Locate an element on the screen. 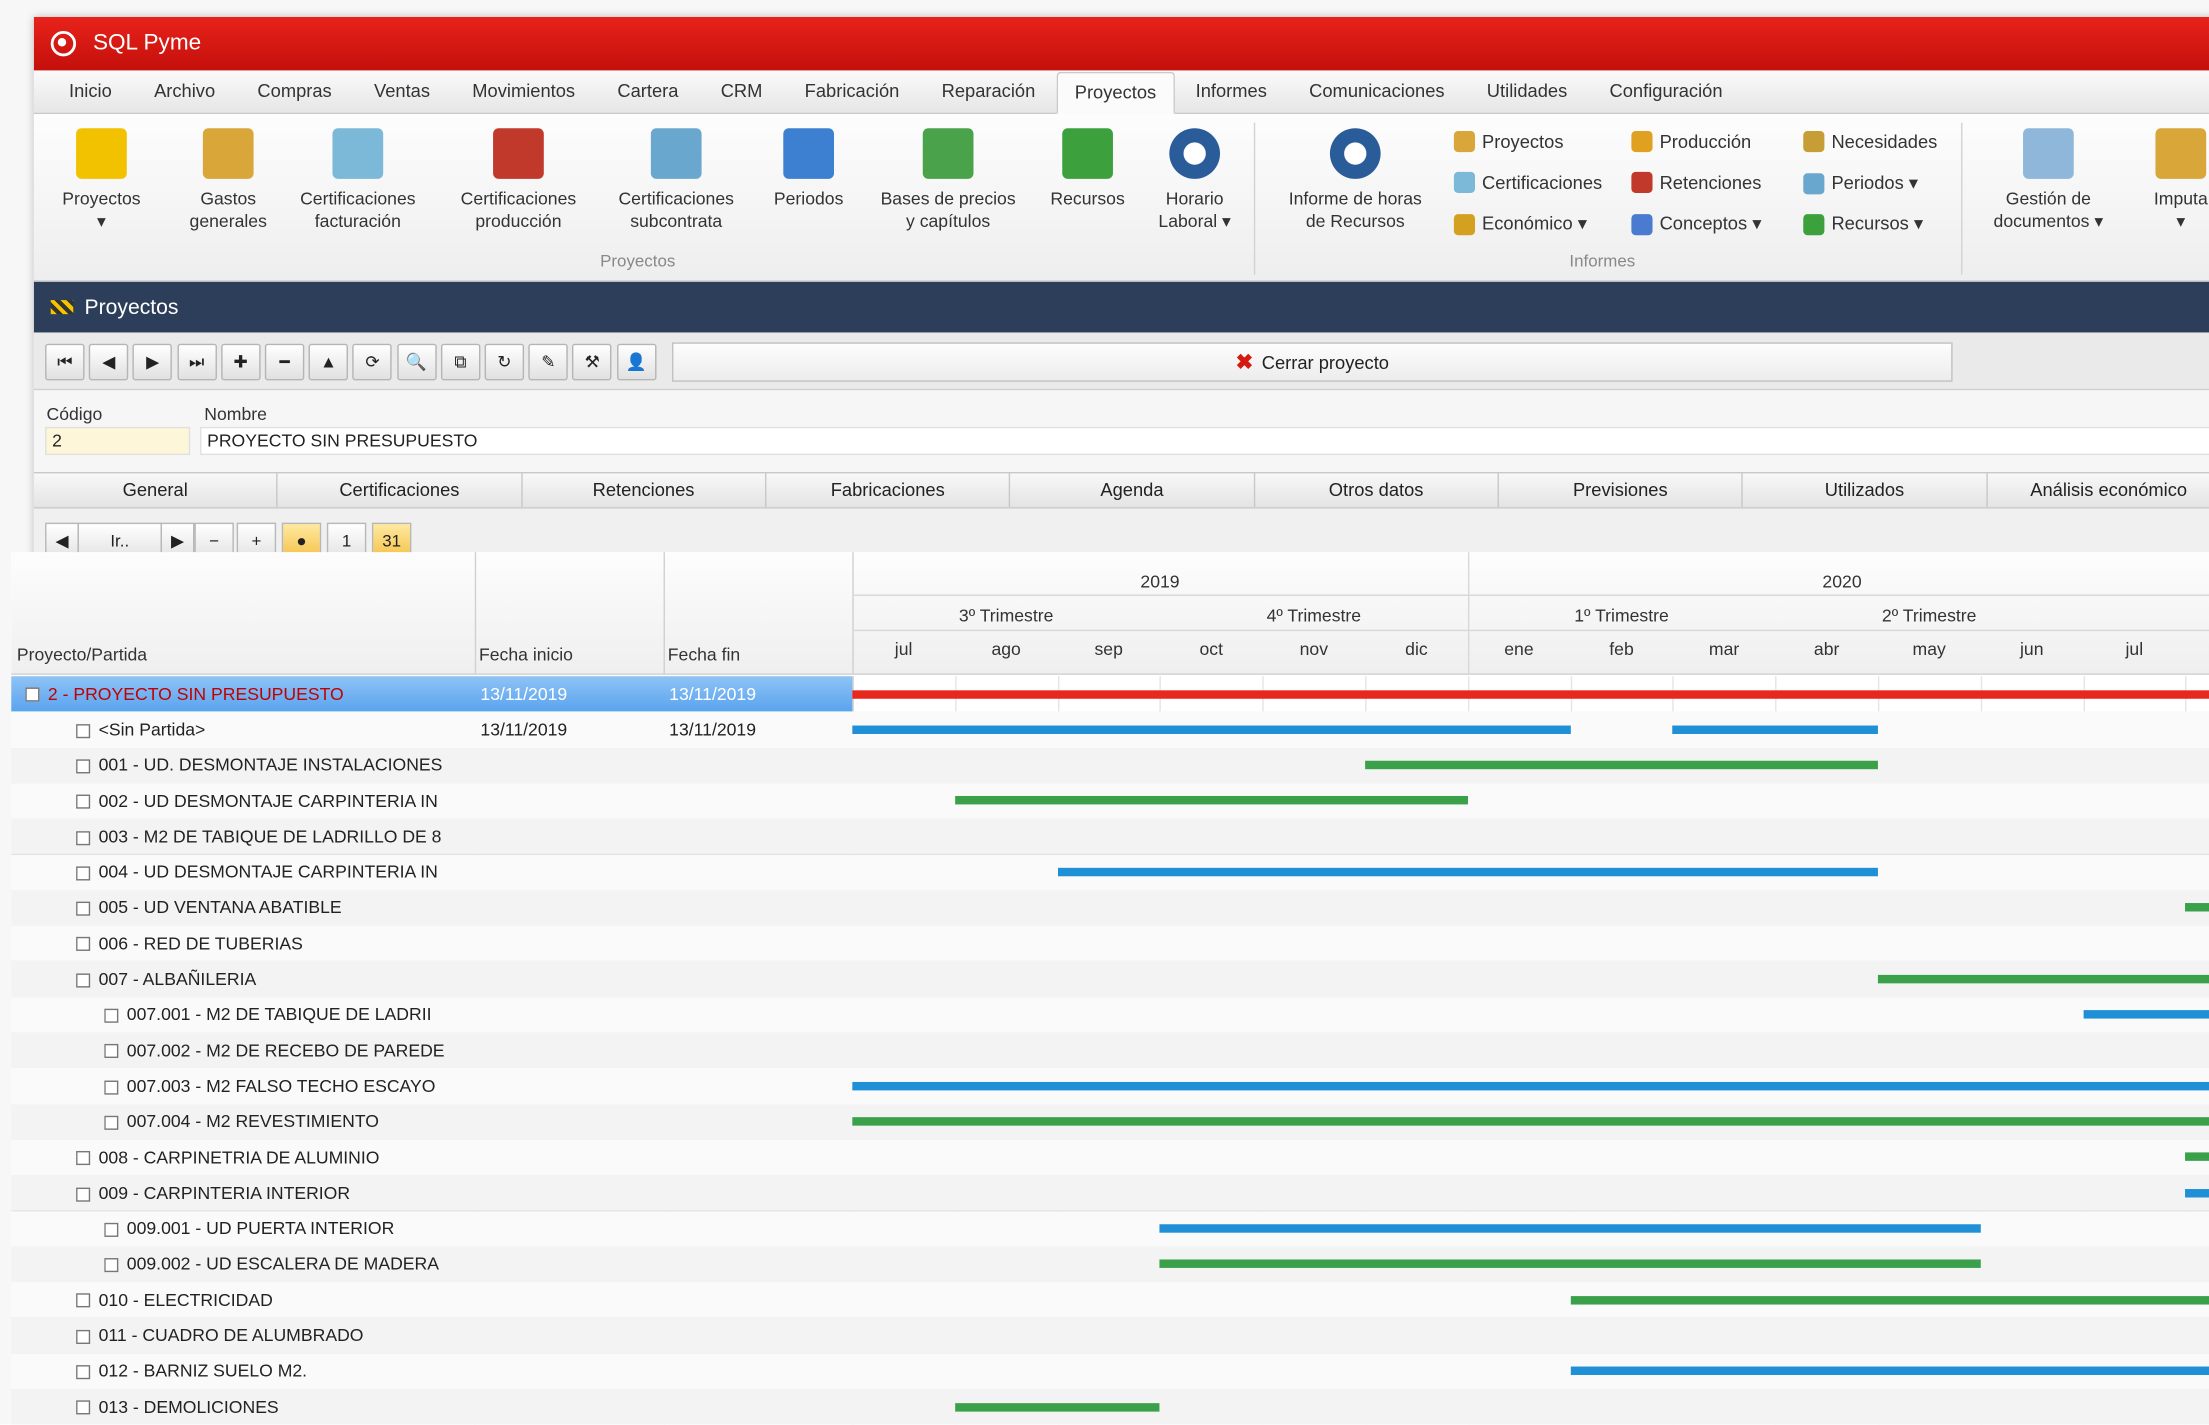 The height and width of the screenshot is (1425, 2209). informe-retenciones: Retenciones is located at coordinates (1696, 182).